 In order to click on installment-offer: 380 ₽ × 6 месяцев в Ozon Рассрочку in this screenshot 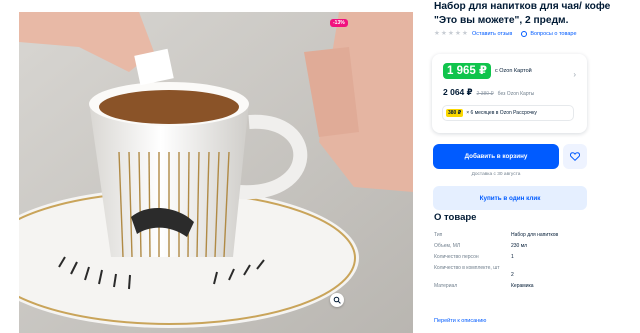, I will do `click(508, 113)`.